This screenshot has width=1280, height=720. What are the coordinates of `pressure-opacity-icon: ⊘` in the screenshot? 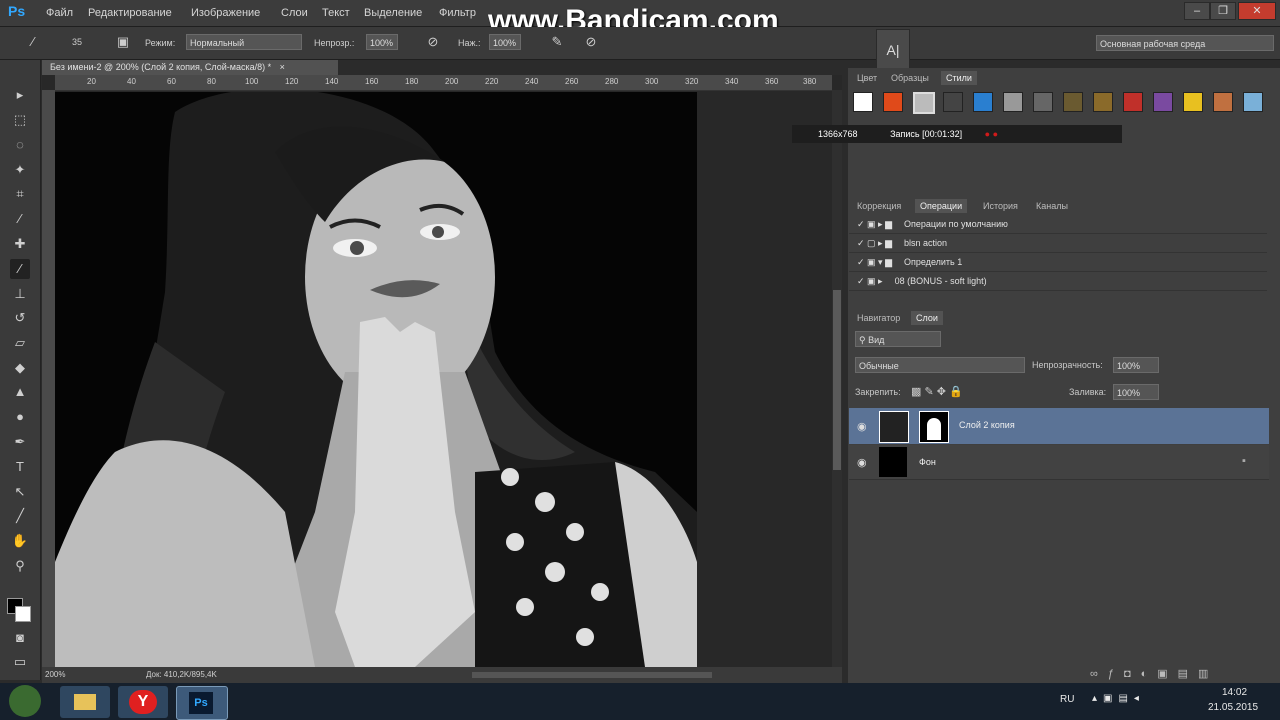 It's located at (433, 42).